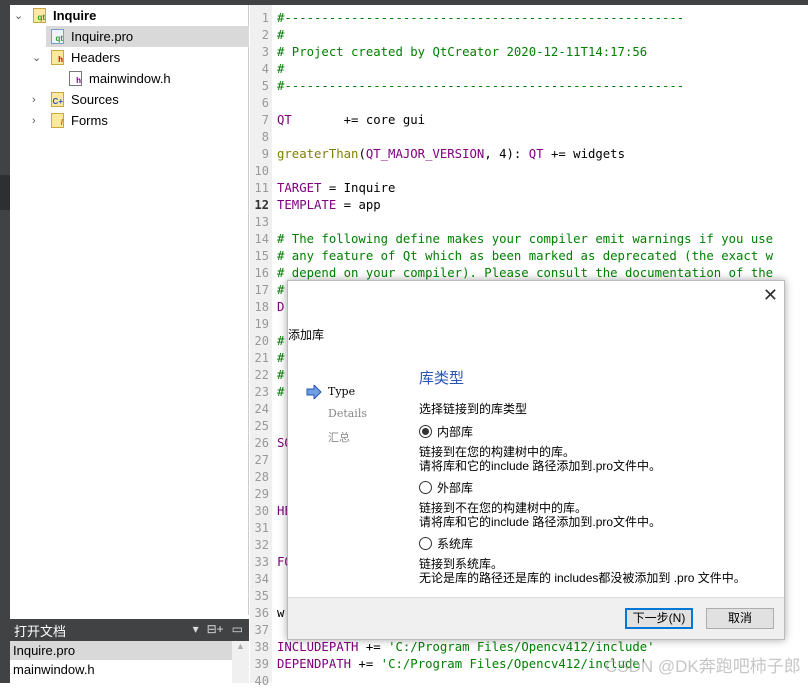 The height and width of the screenshot is (690, 808). Describe the element at coordinates (240, 662) in the screenshot. I see `scrollbar: ▲` at that location.